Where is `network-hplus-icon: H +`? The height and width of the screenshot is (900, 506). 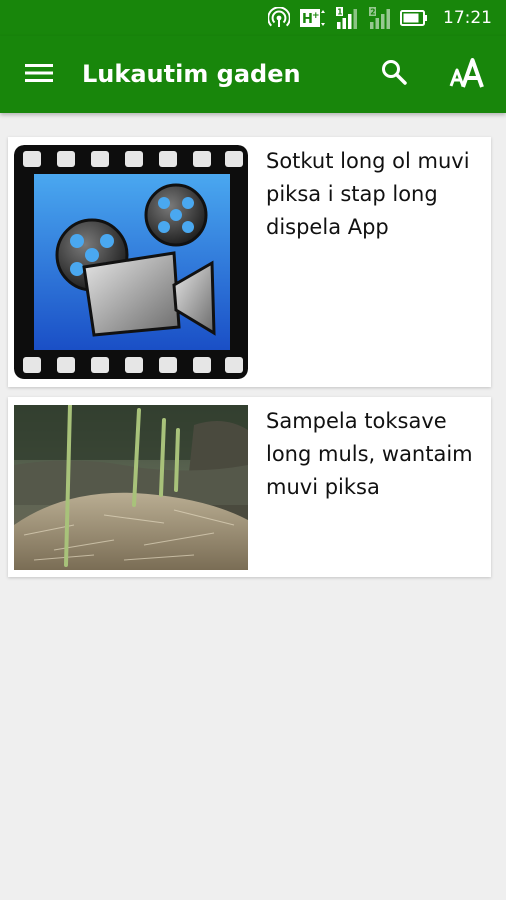
network-hplus-icon: H + is located at coordinates (312, 18).